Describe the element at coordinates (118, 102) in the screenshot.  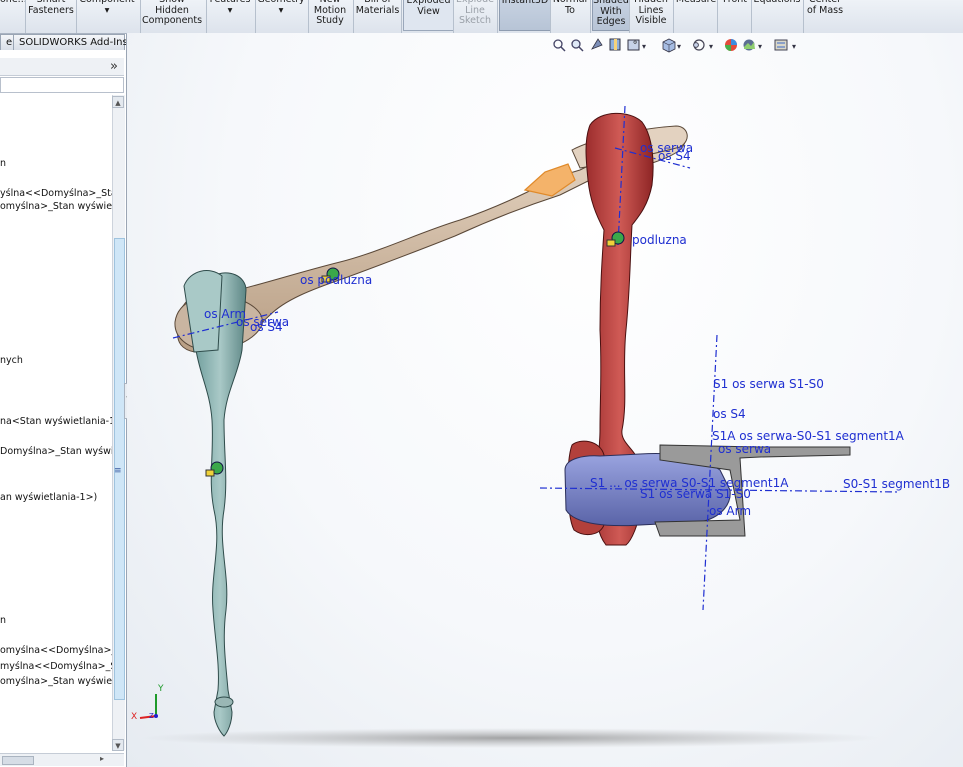
I see `scroll-up-arrow-icon: ▲` at that location.